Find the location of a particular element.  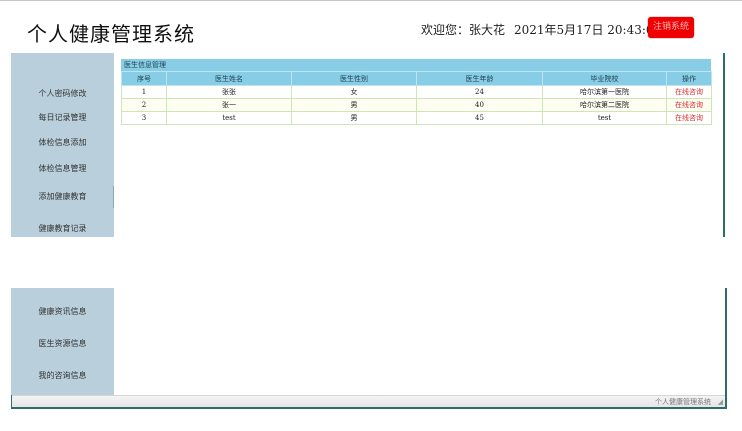

sidebar-item-doctor-resources: 医生资源信息 is located at coordinates (62, 343).